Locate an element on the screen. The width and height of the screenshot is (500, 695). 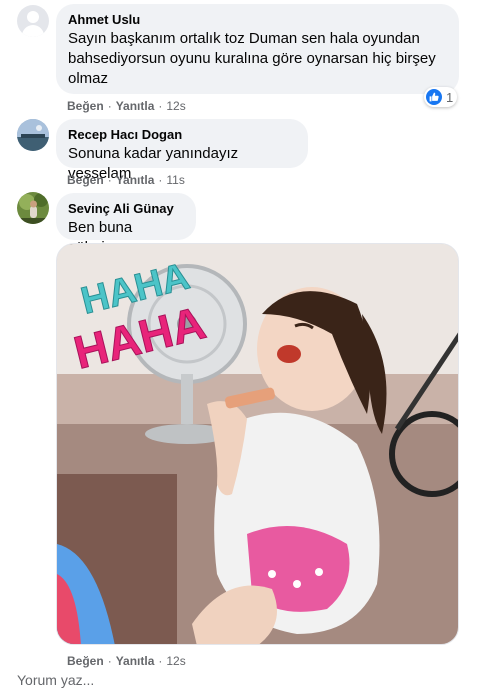
default-avatar-body is located at coordinates (33, 31).